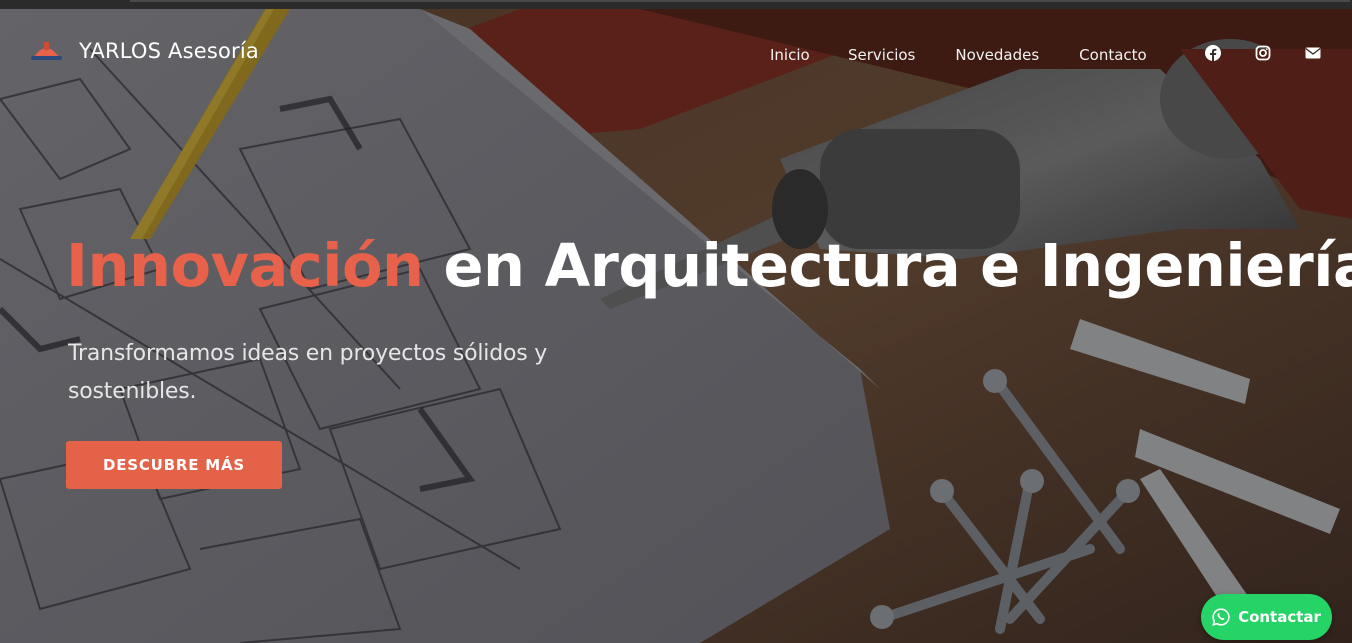 The width and height of the screenshot is (1352, 643). I want to click on facebook-icon, so click(1213, 53).